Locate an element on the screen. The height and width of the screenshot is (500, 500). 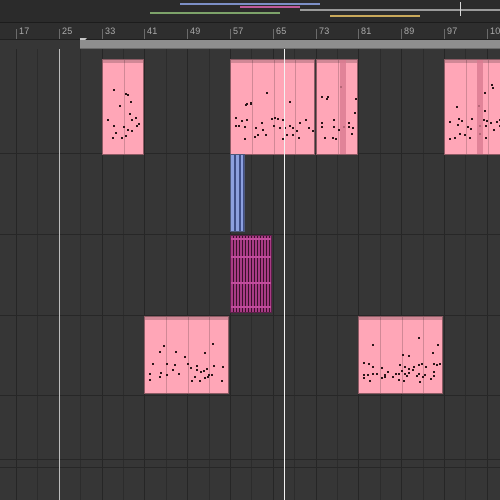
track-3-clip is located at coordinates (251, 274).